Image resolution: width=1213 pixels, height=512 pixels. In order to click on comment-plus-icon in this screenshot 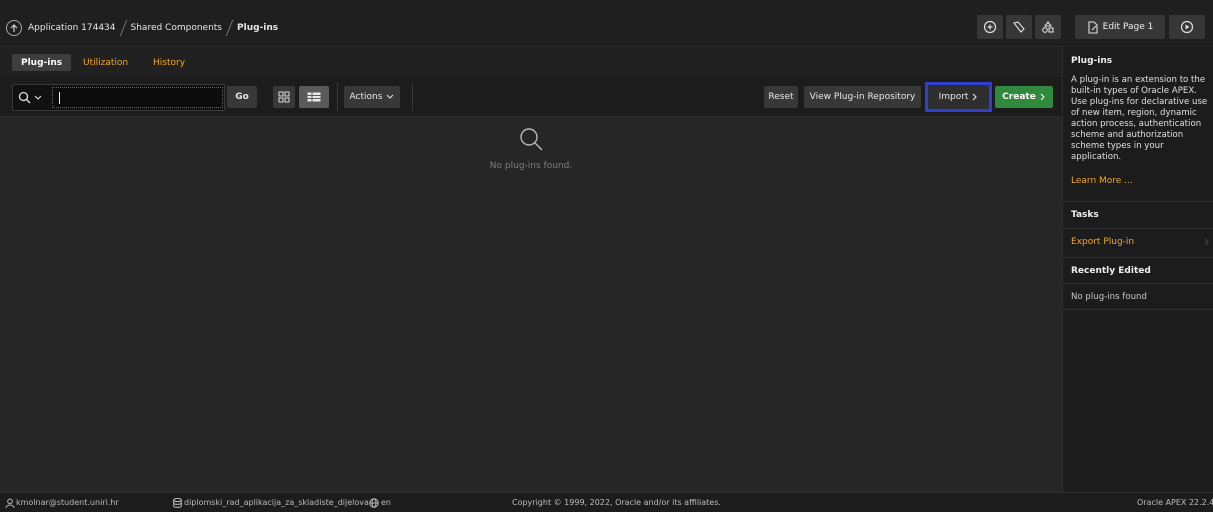, I will do `click(990, 27)`.